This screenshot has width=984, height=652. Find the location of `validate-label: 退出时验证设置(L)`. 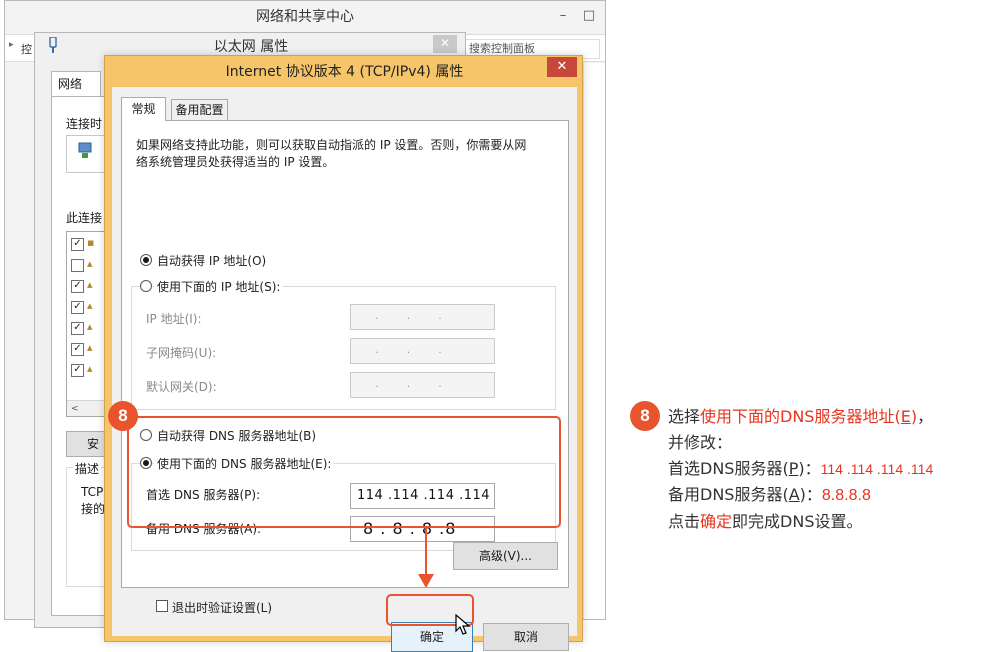

validate-label: 退出时验证设置(L) is located at coordinates (222, 607).